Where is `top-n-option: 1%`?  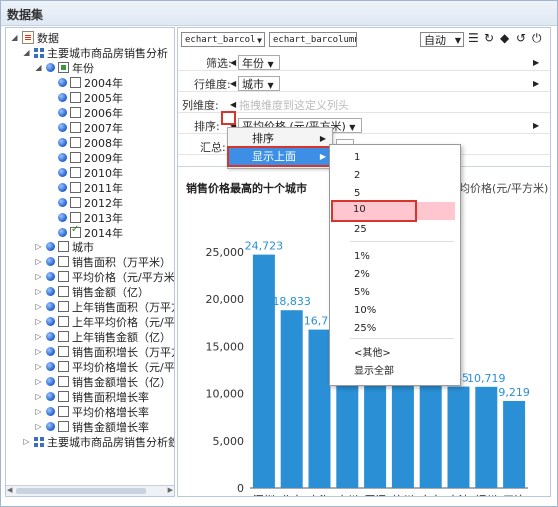 top-n-option: 1% is located at coordinates (395, 257).